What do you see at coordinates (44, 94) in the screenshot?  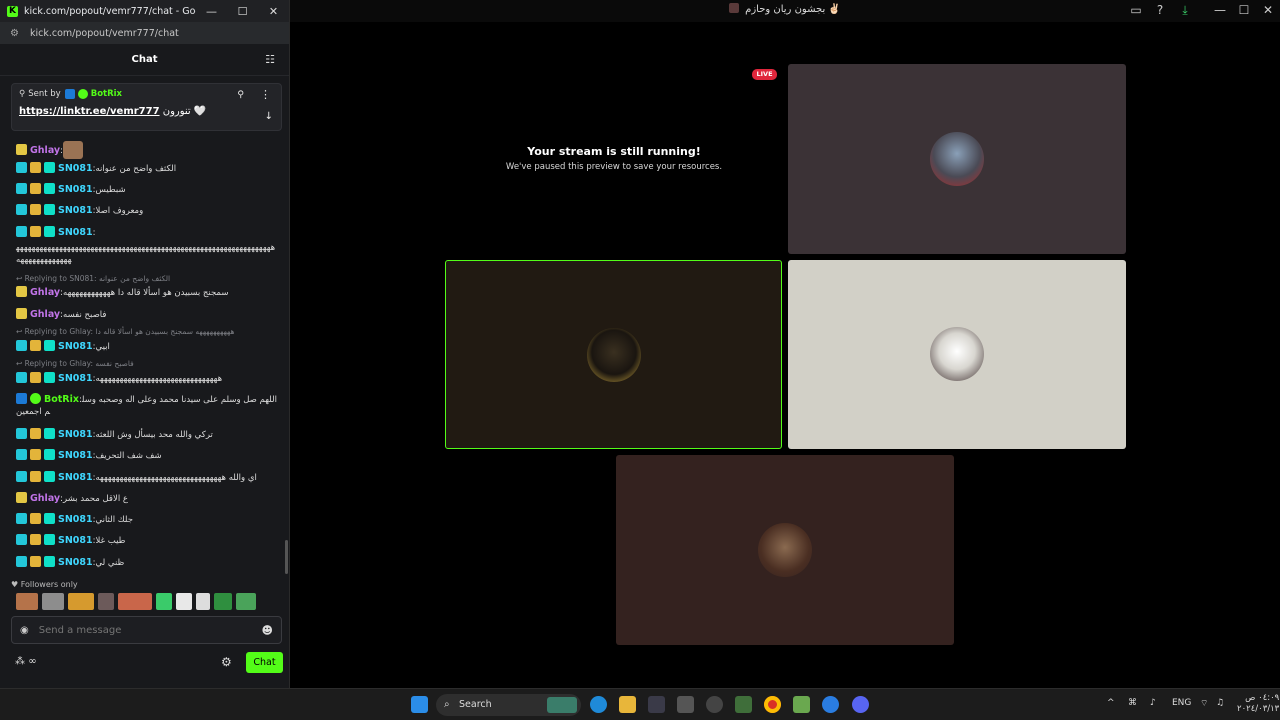 I see `sent-by-label: Sent by` at bounding box center [44, 94].